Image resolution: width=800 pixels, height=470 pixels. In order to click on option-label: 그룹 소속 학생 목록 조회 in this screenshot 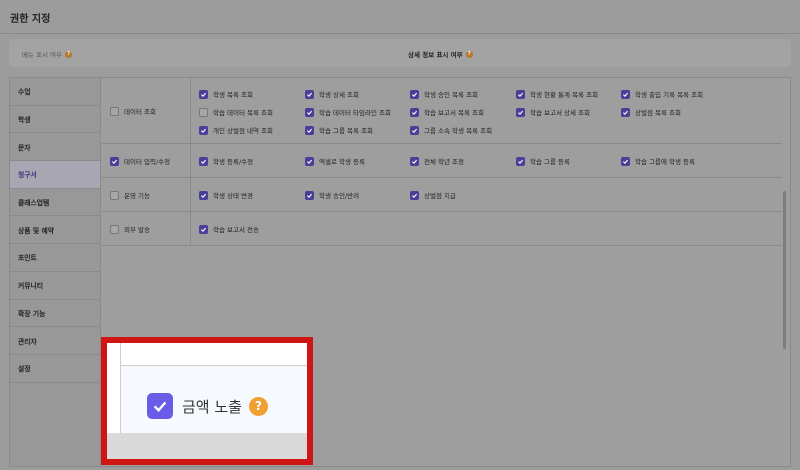, I will do `click(458, 131)`.